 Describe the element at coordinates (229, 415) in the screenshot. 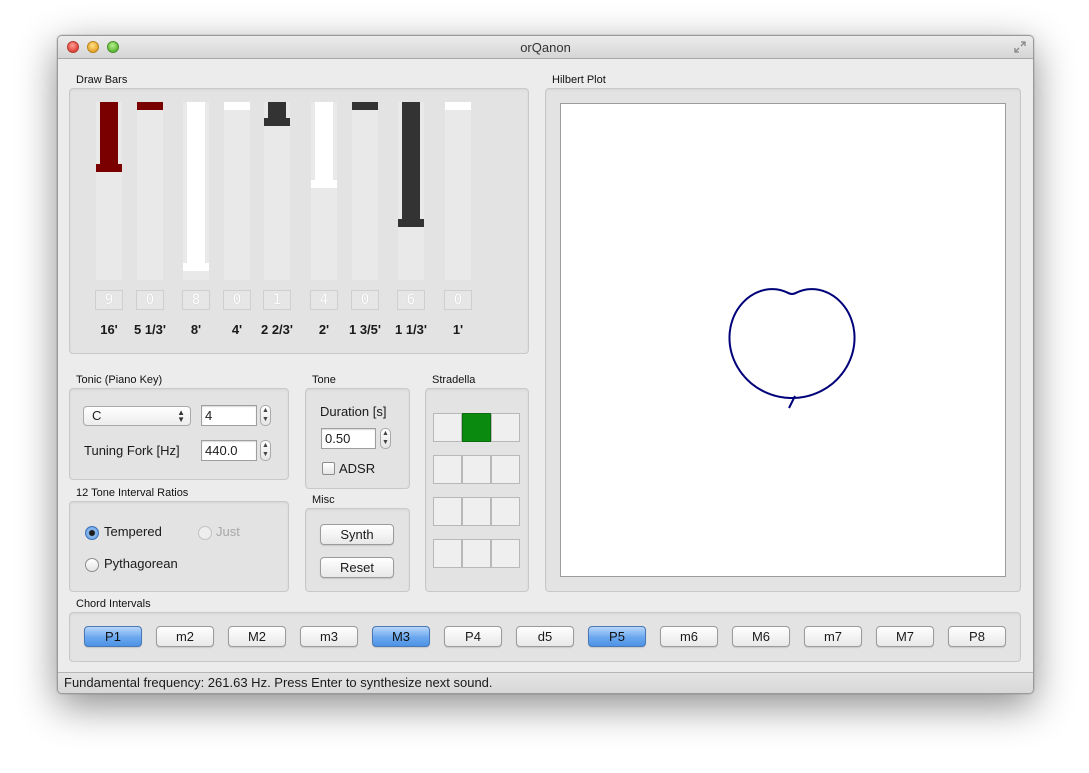

I see `octave-field: 4` at that location.